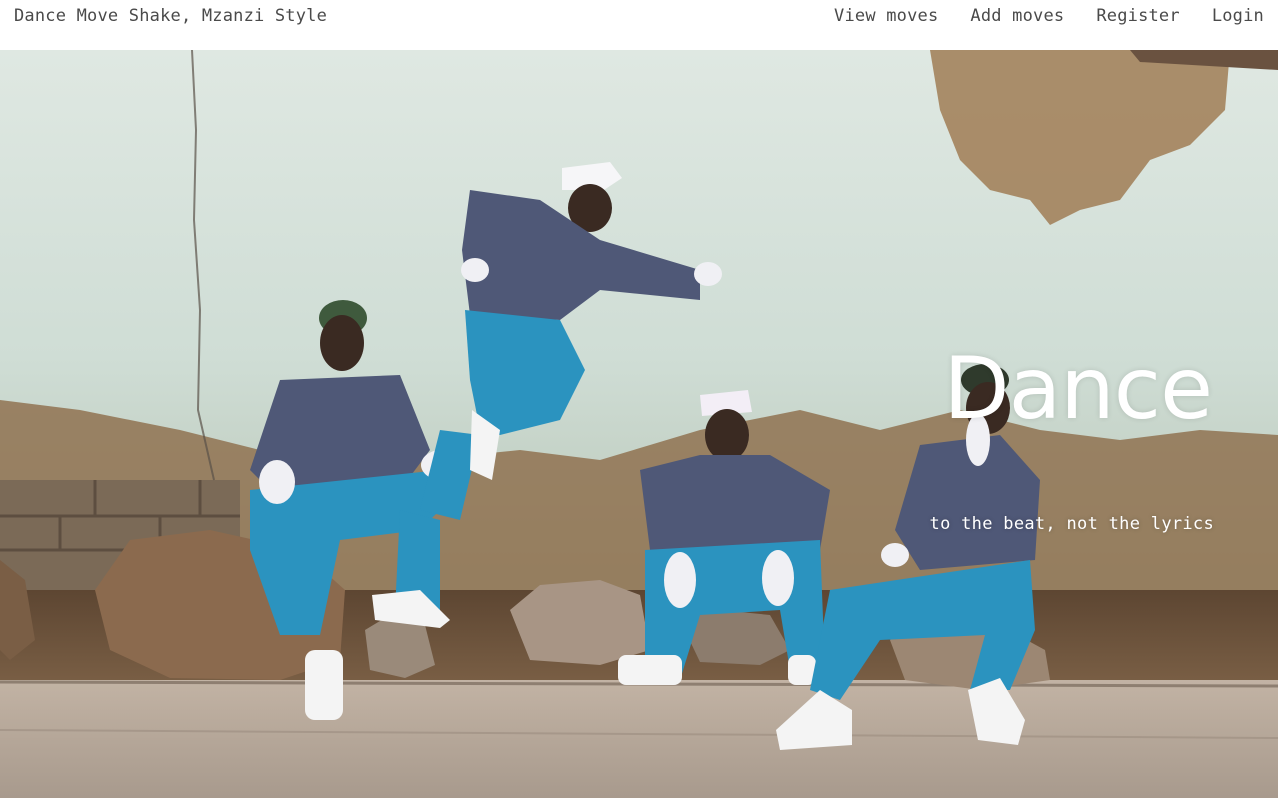 The width and height of the screenshot is (1278, 798). What do you see at coordinates (1238, 16) in the screenshot?
I see `nav-login: Login` at bounding box center [1238, 16].